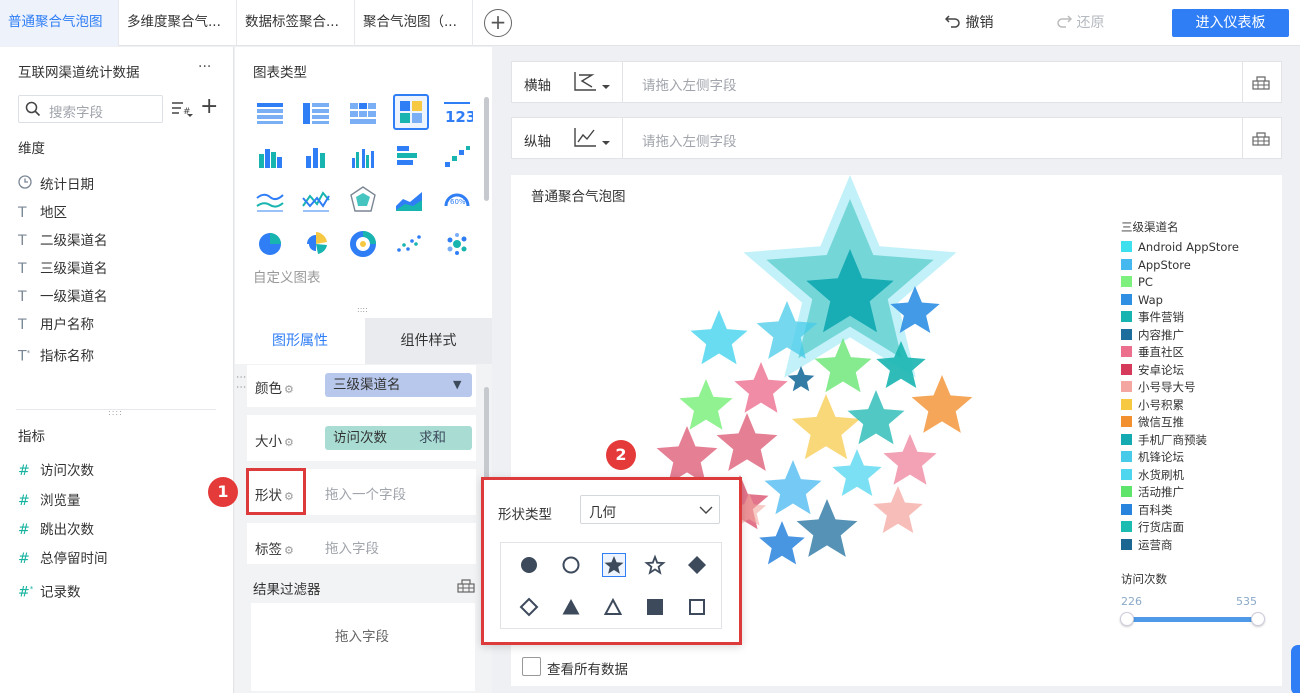 The image size is (1300, 693). I want to click on legend-item: 微信互推, so click(1180, 423).